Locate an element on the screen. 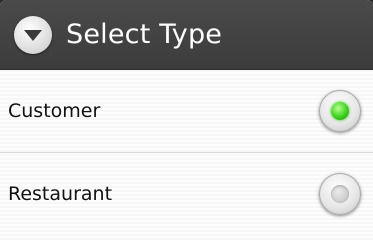 Image resolution: width=373 pixels, height=240 pixels. option-label: Customer is located at coordinates (54, 111).